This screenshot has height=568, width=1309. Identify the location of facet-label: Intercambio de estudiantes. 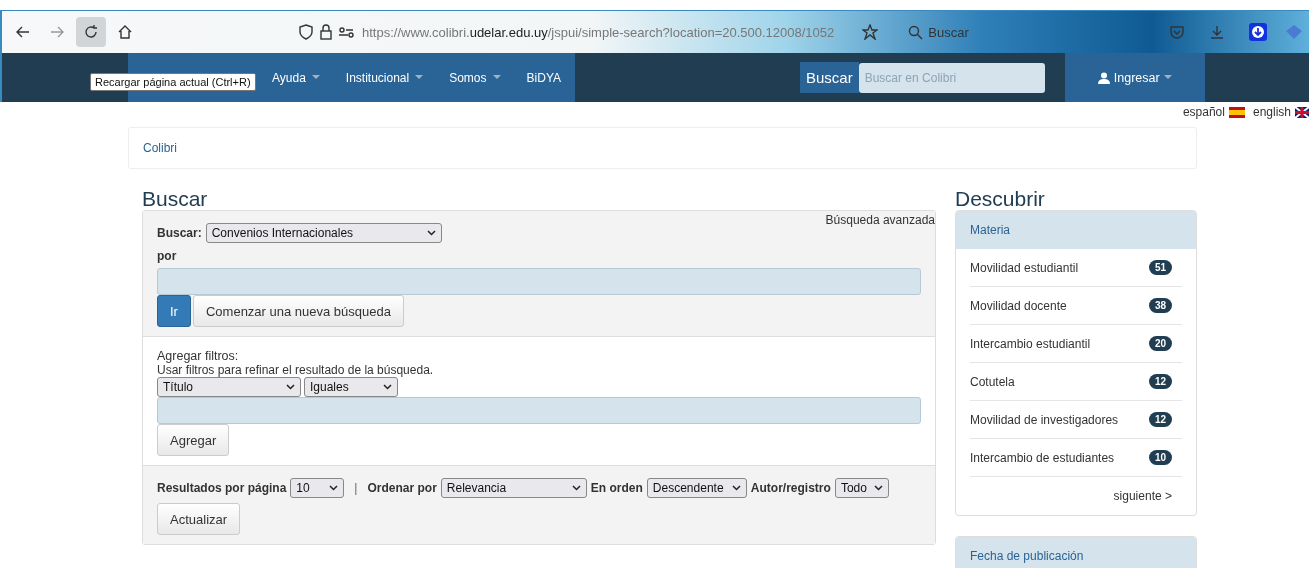
(1042, 457).